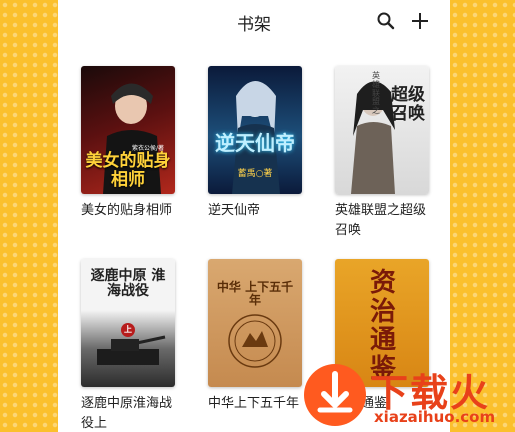  I want to click on cover-title: 逆天仙帝, so click(255, 143).